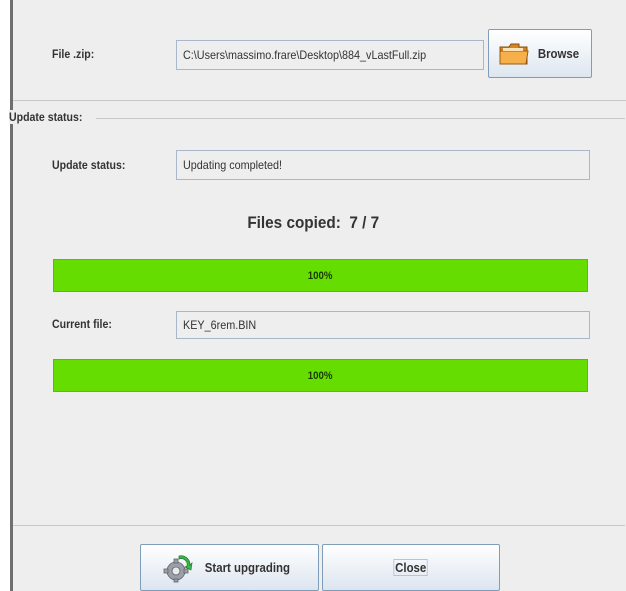 The width and height of the screenshot is (626, 591). I want to click on update-status-label: Update status:, so click(89, 165).